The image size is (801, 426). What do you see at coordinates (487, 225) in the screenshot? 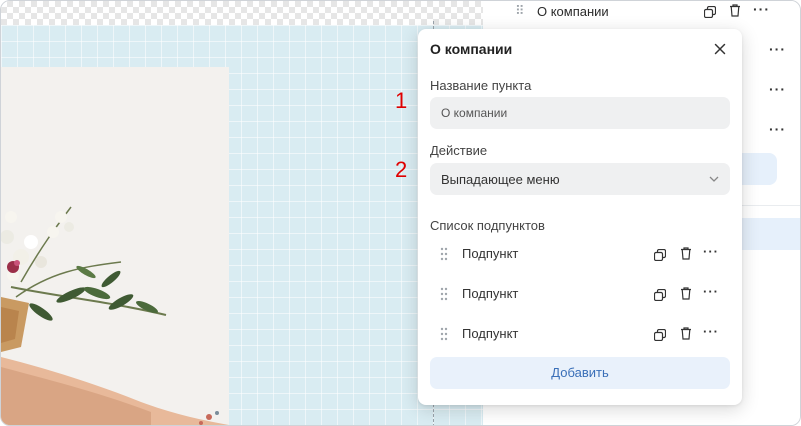
I see `subitems-label: Список подпунктов` at bounding box center [487, 225].